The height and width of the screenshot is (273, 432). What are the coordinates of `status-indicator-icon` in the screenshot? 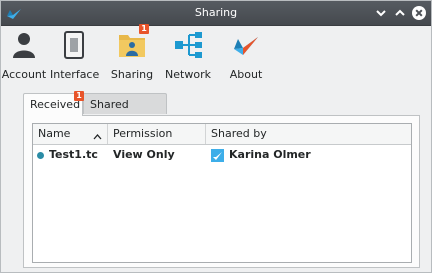 It's located at (40, 155).